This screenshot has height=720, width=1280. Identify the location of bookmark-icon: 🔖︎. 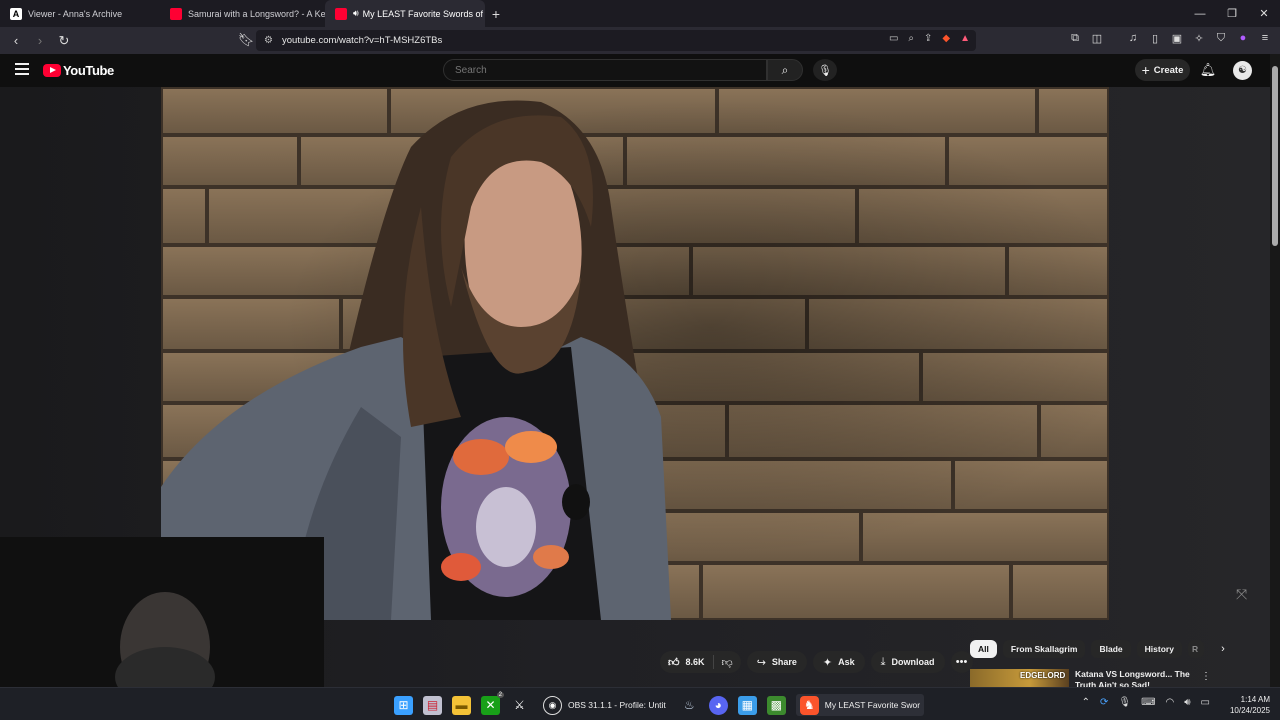
(246, 40).